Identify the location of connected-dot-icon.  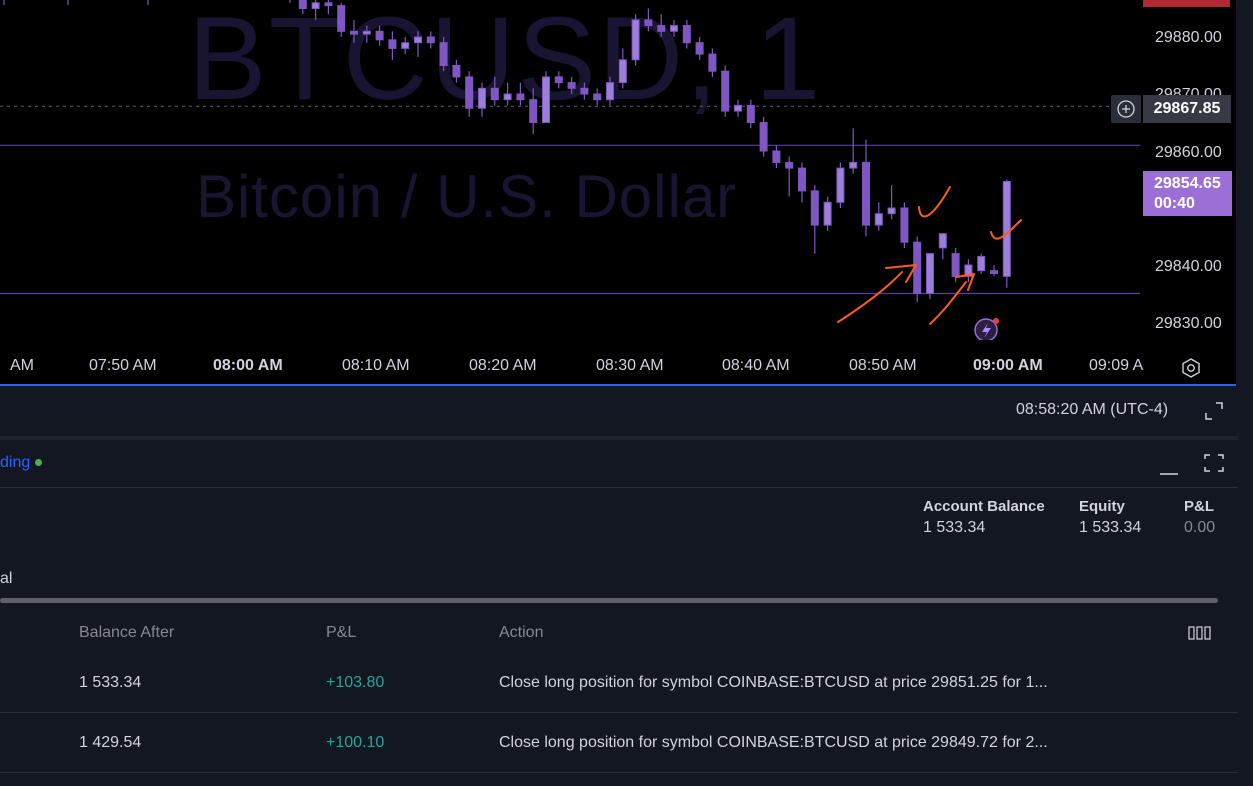
(39, 463).